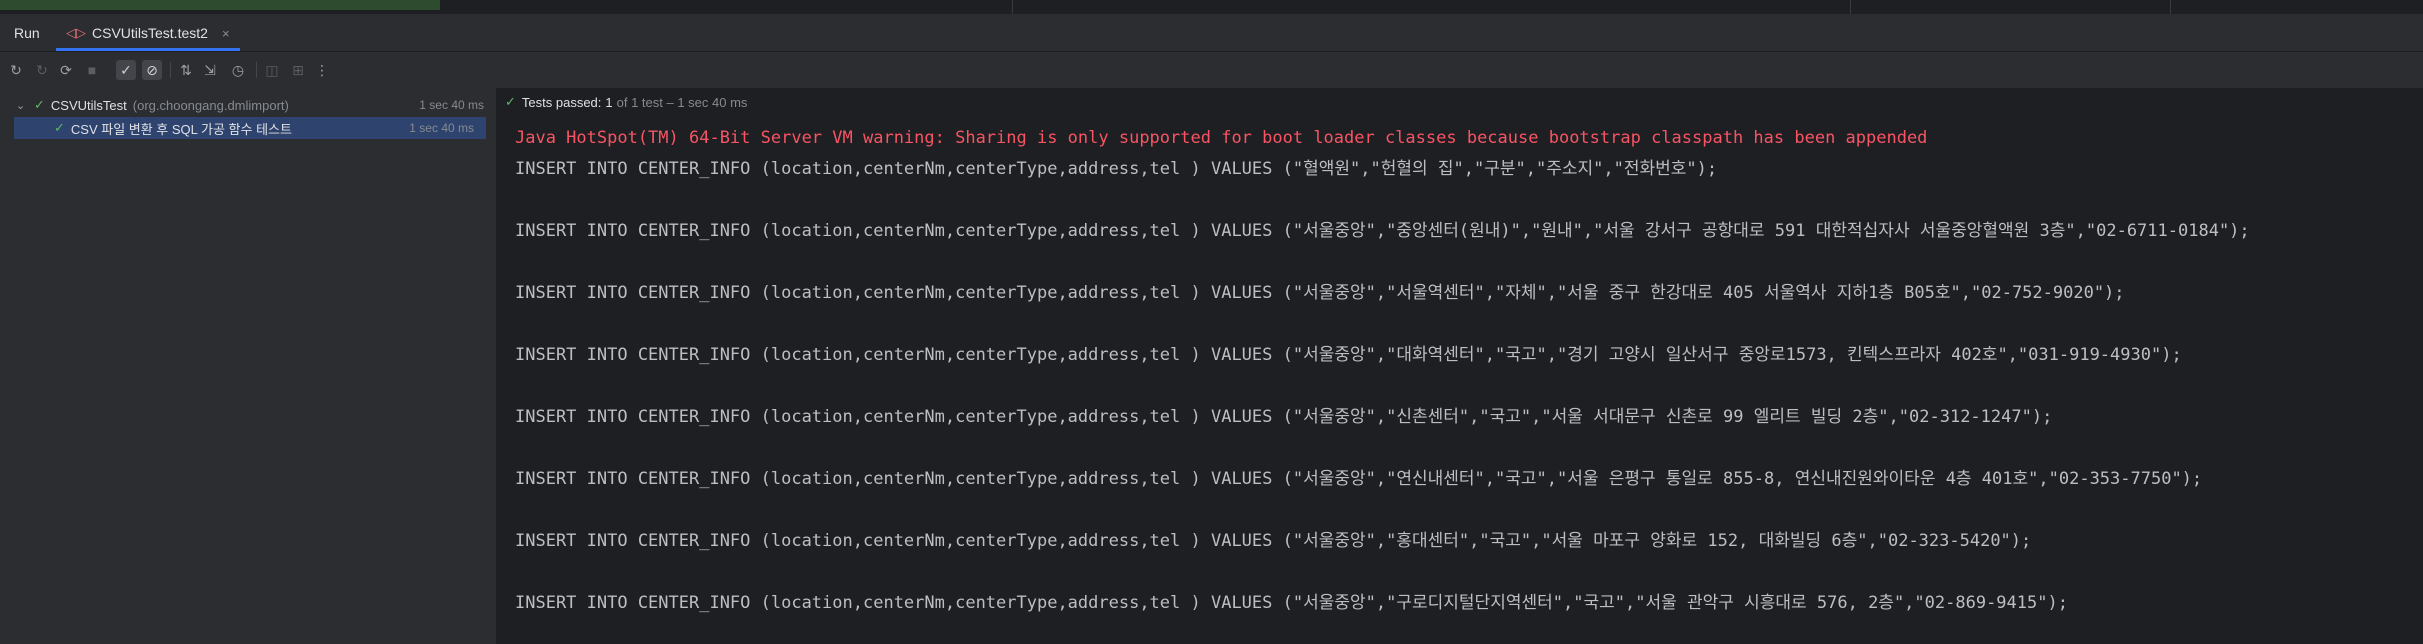  What do you see at coordinates (66, 70) in the screenshot?
I see `toggle-auto-test-icon: ⟳` at bounding box center [66, 70].